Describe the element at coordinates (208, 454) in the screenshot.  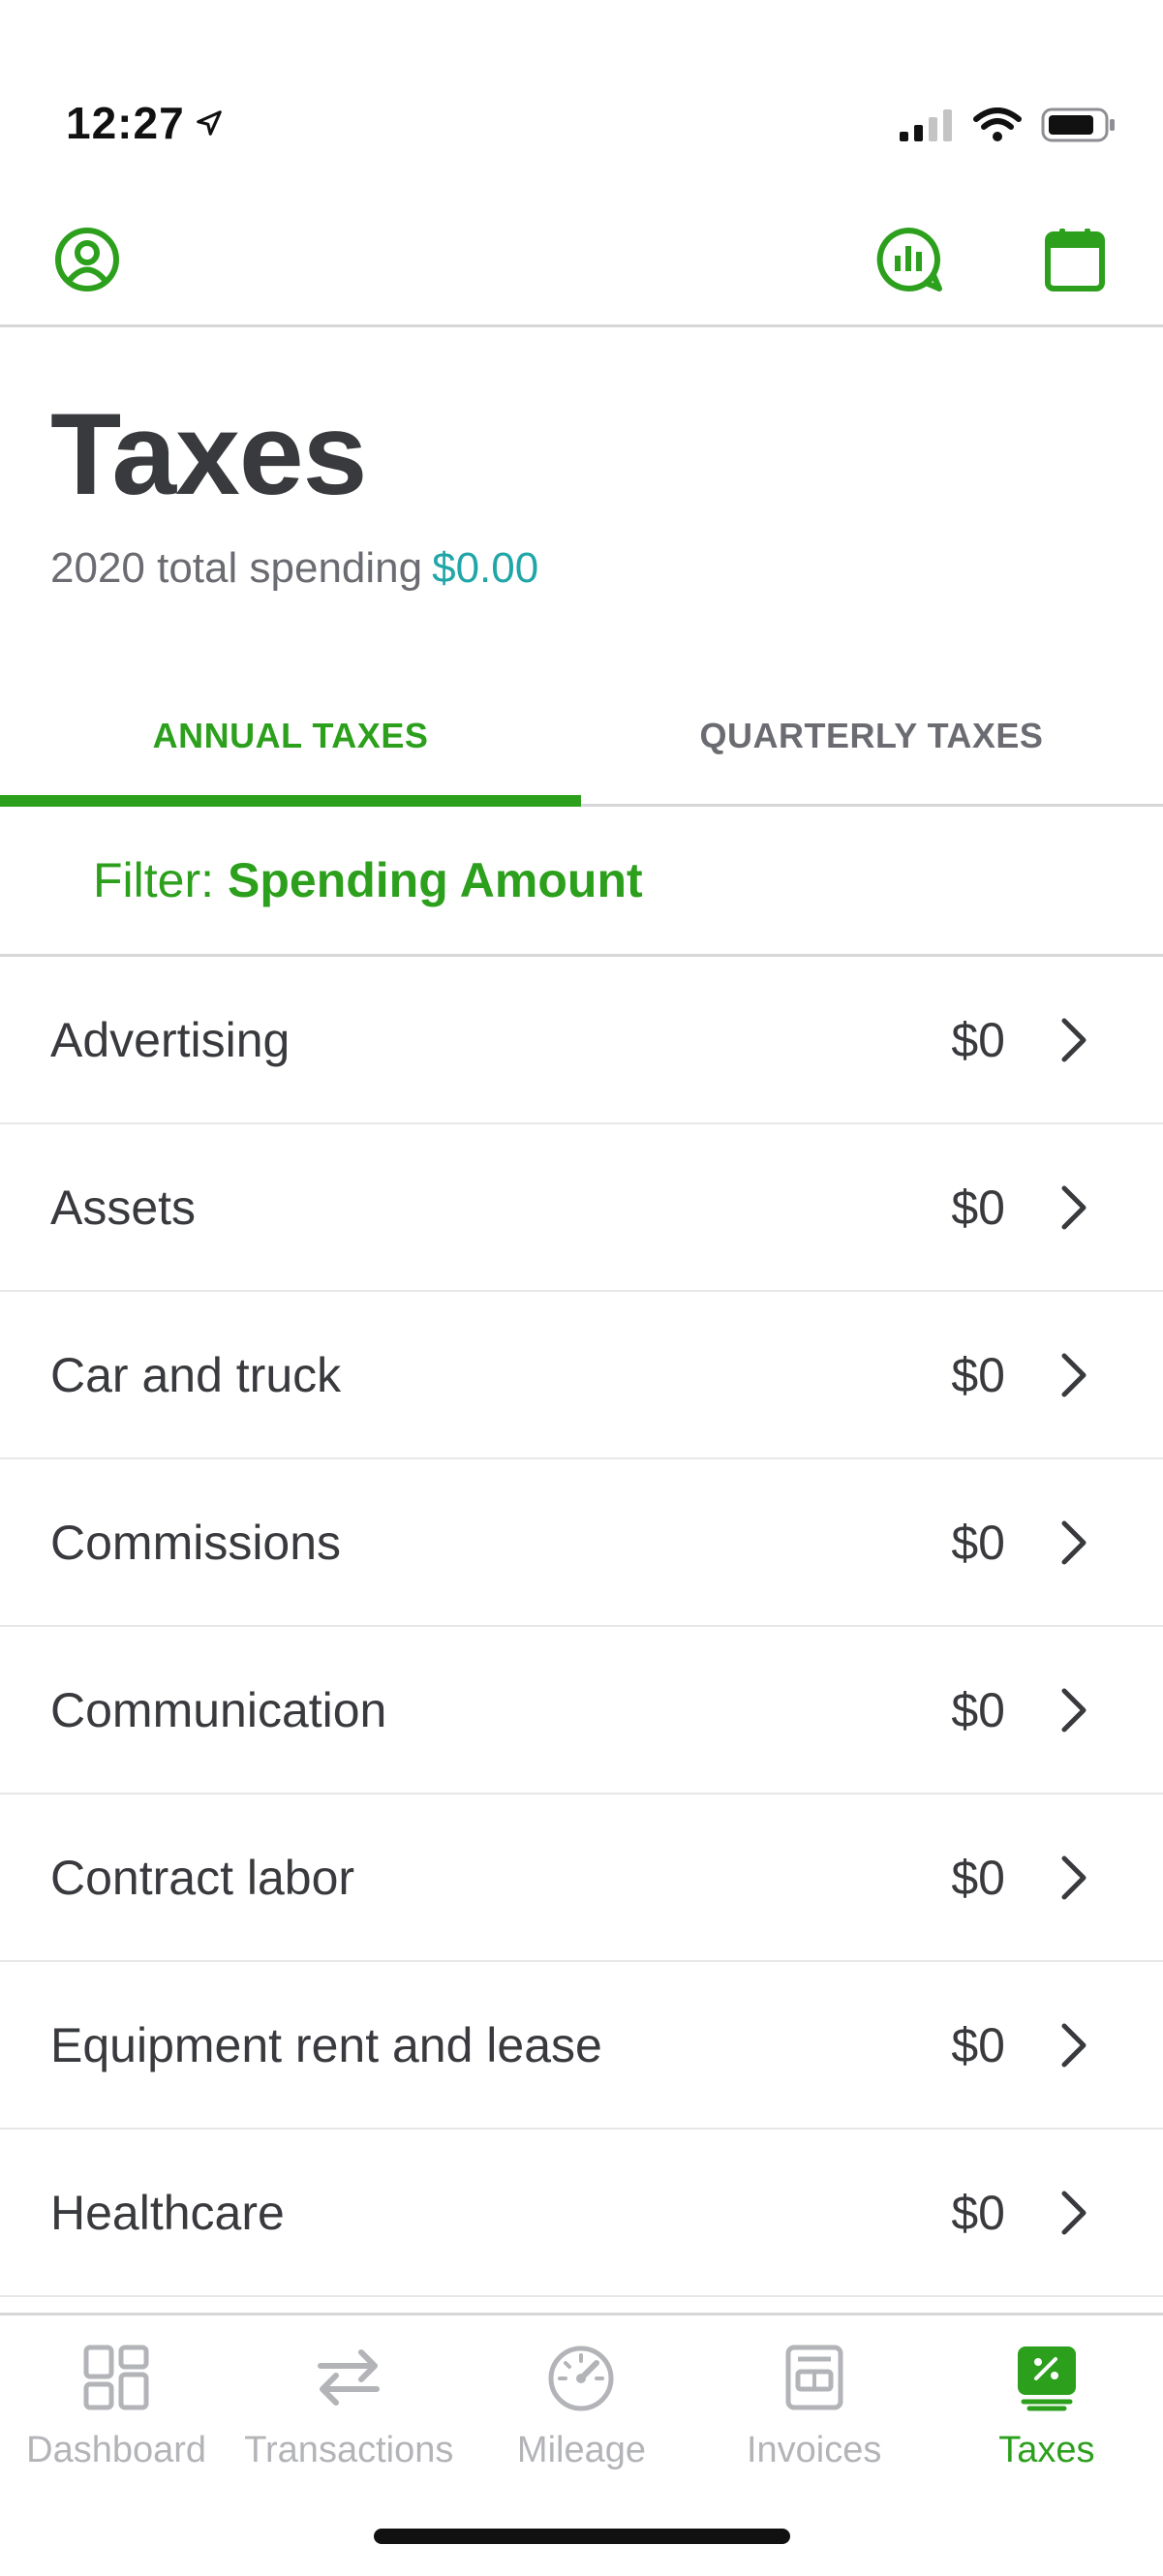
I see `page-title: Taxes` at that location.